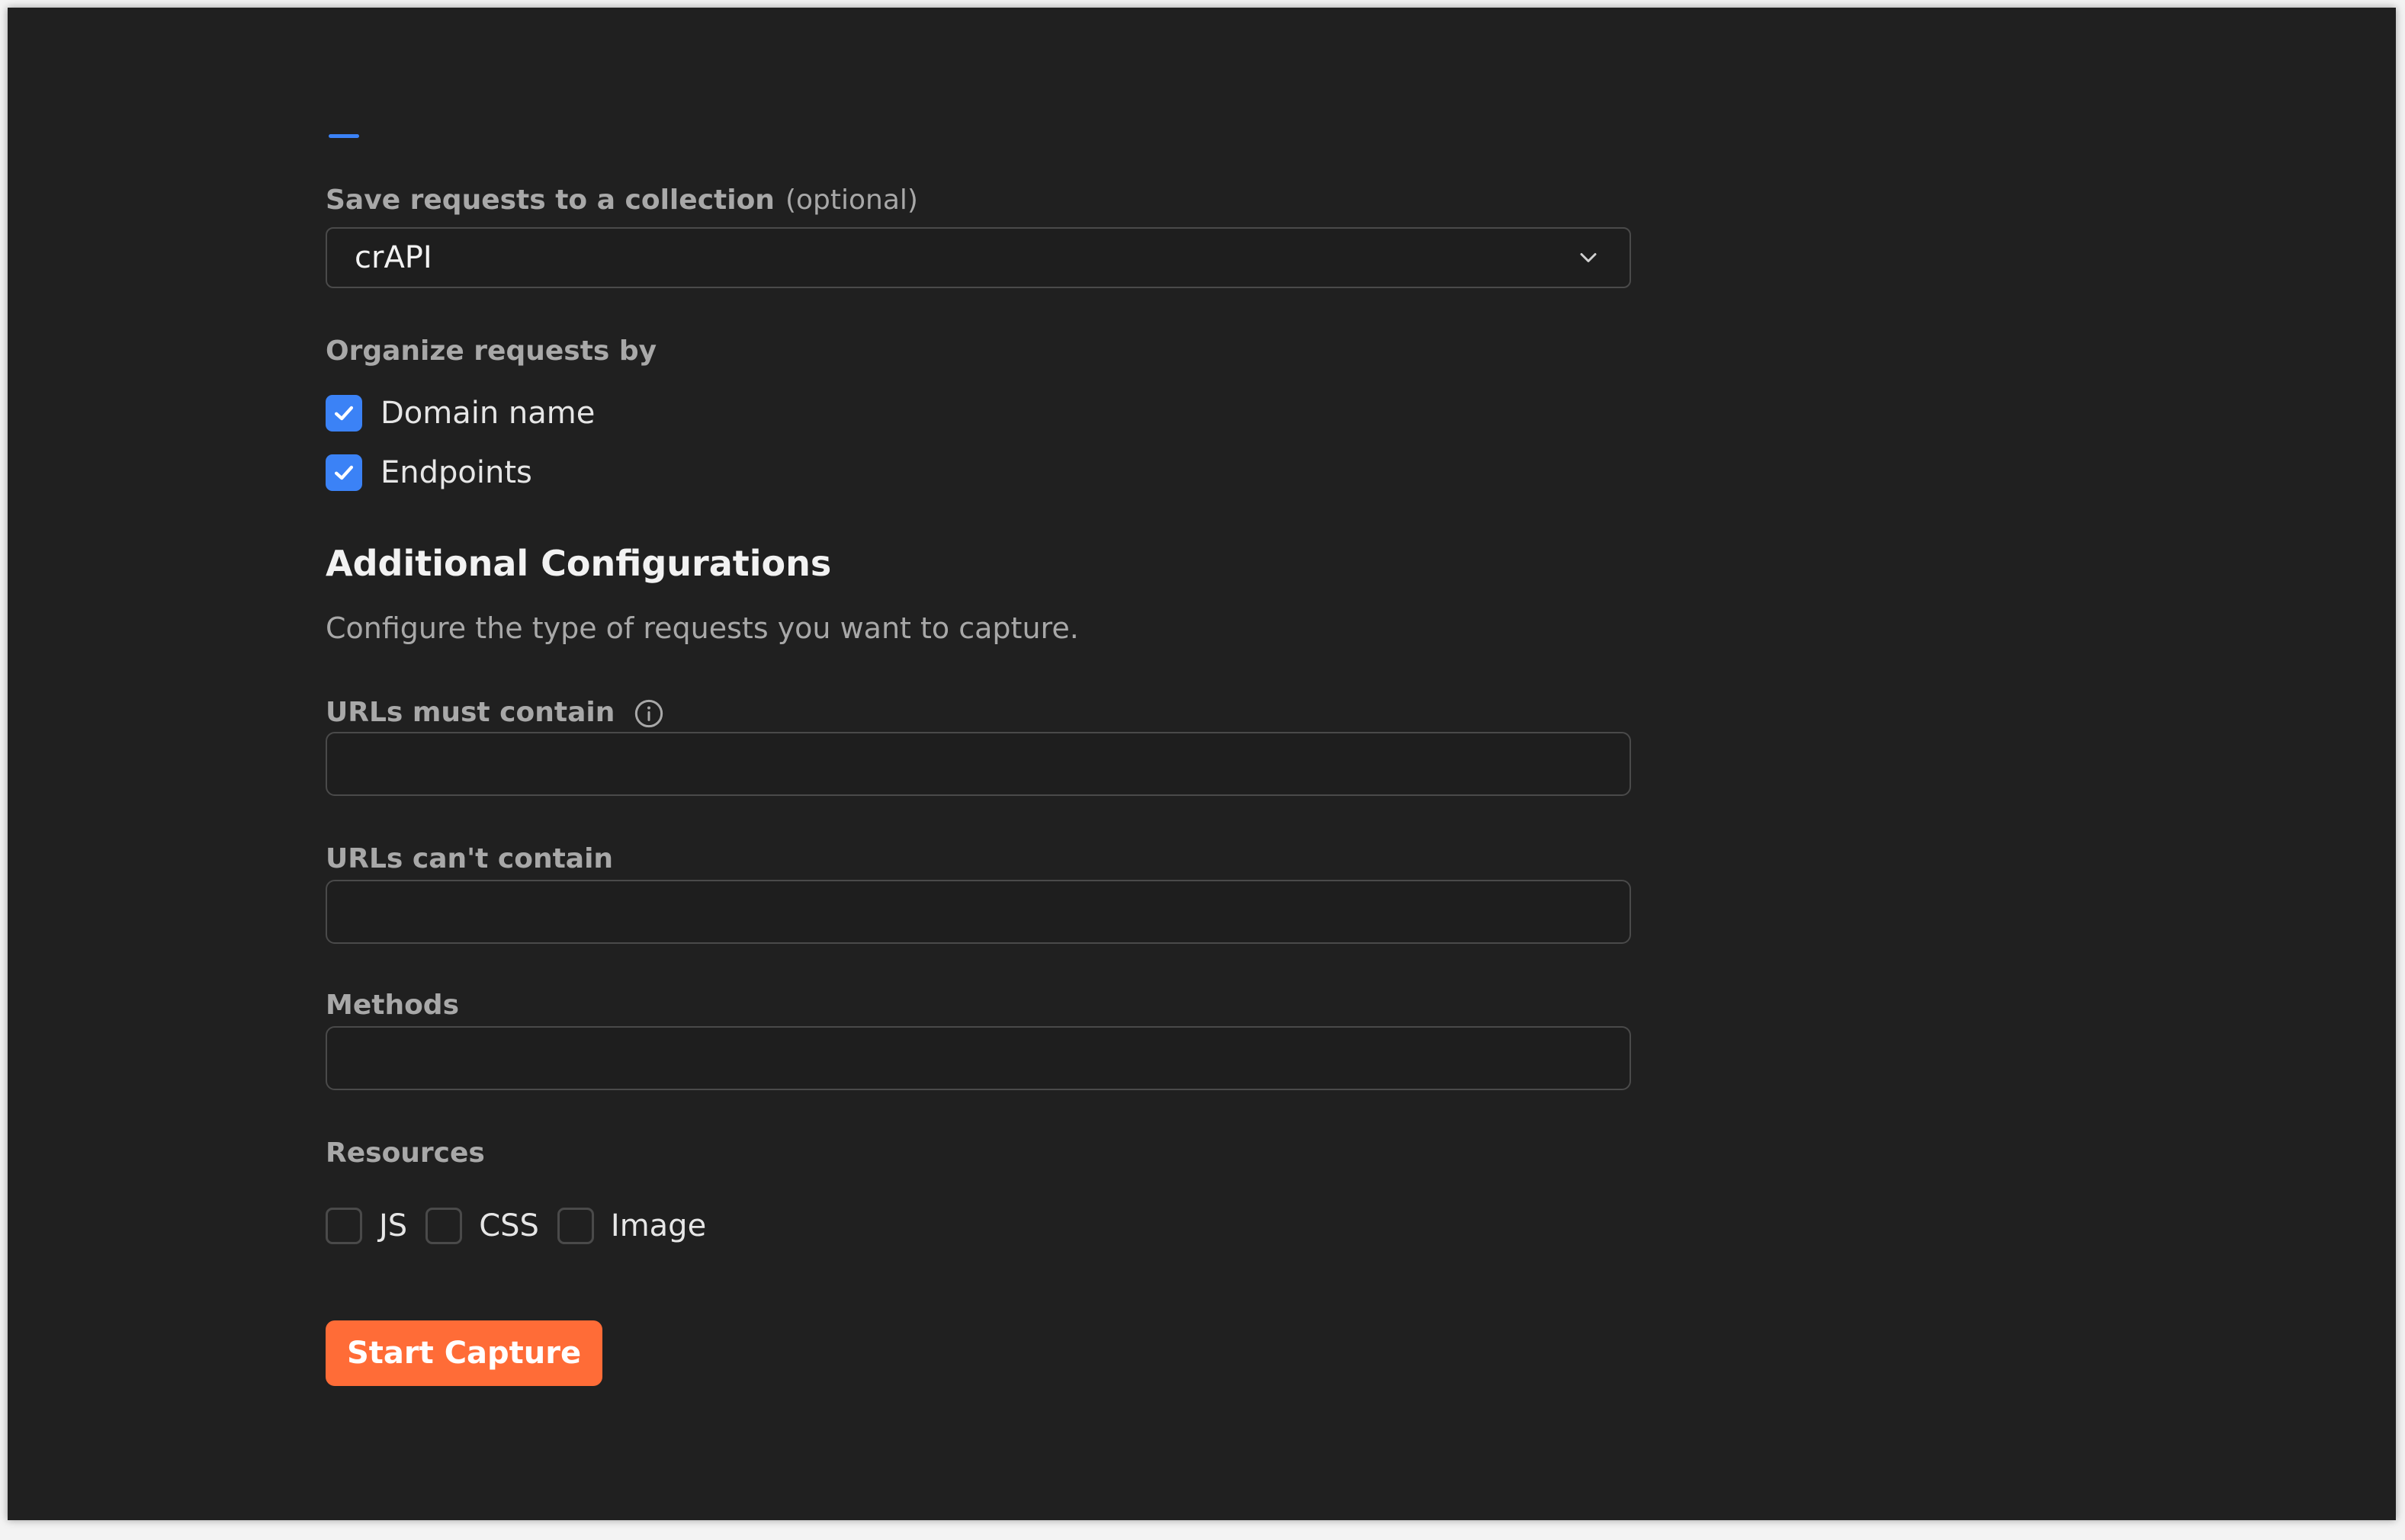 This screenshot has height=1540, width=2405. What do you see at coordinates (488, 414) in the screenshot?
I see `domain-name-label: Domain name` at bounding box center [488, 414].